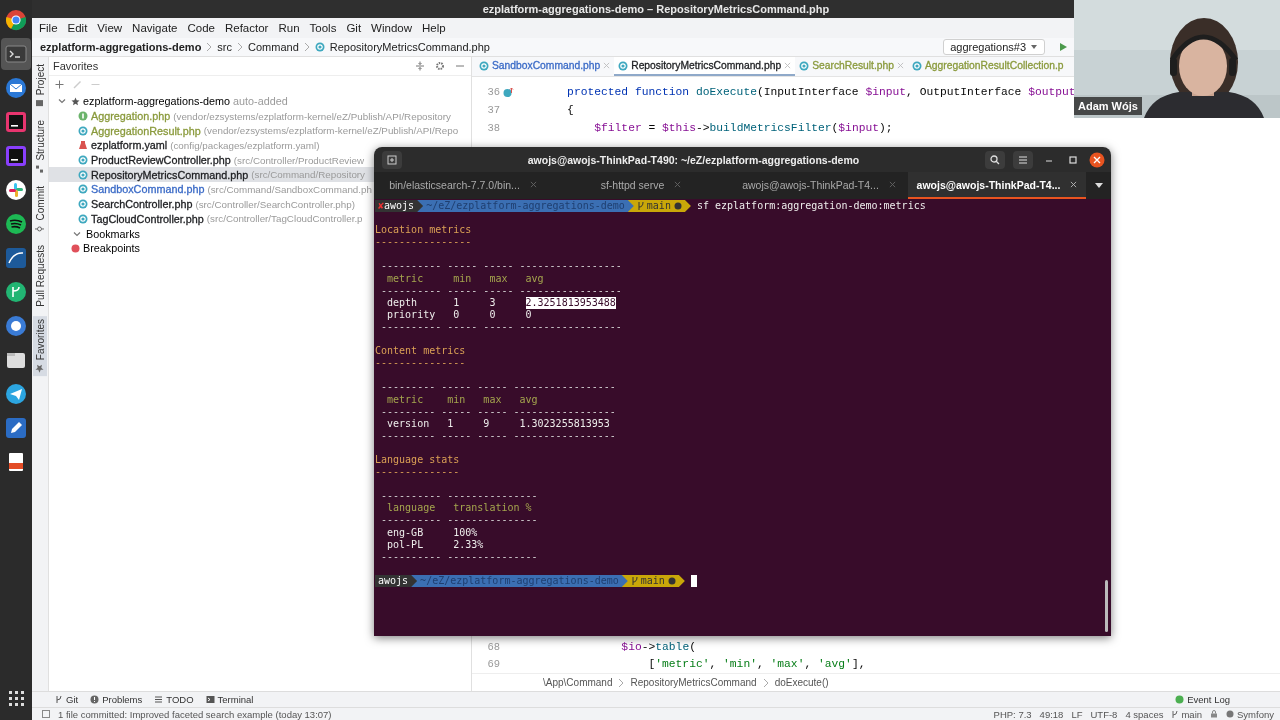 This screenshot has height=720, width=1280. Describe the element at coordinates (1063, 47) in the screenshot. I see `run-icon` at that location.